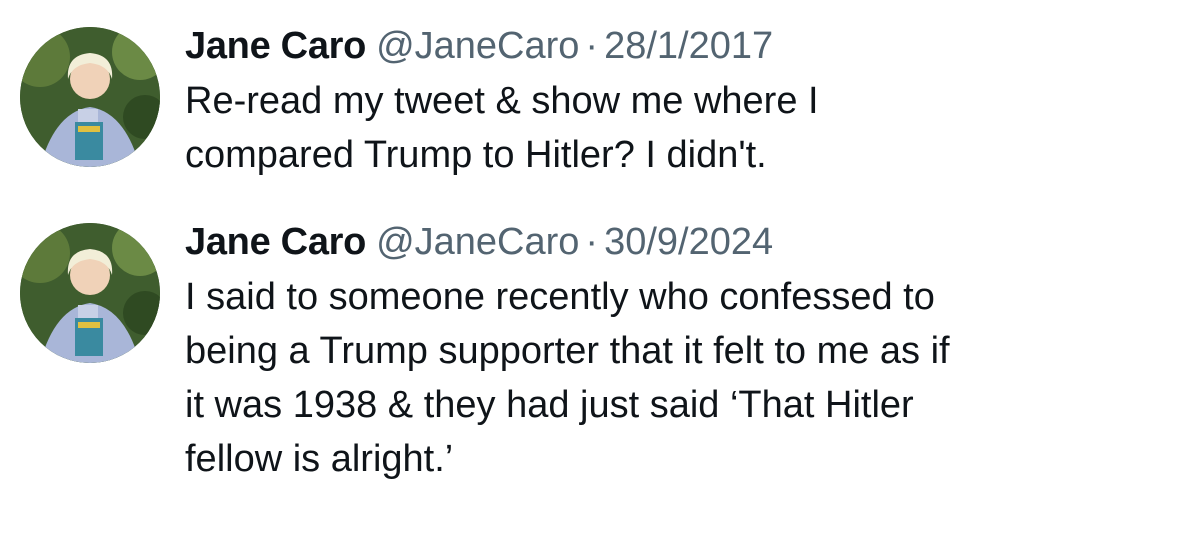 Image resolution: width=1200 pixels, height=540 pixels. Describe the element at coordinates (688, 242) in the screenshot. I see `tweet-date: 30/9/2024` at that location.